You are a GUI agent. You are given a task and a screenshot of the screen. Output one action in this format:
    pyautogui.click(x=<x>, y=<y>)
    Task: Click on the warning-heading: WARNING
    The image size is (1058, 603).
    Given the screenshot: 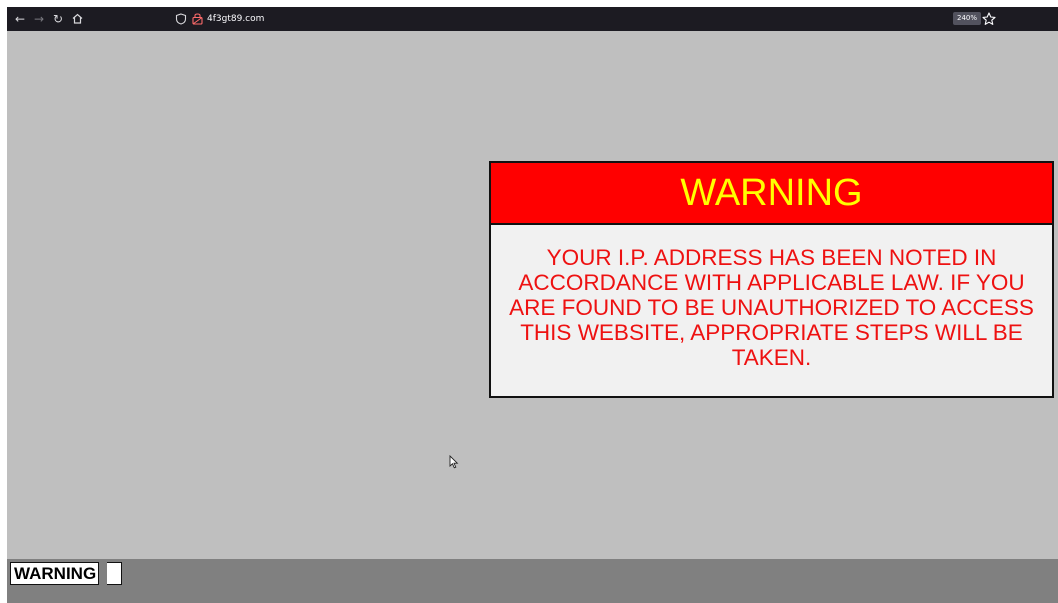 What is the action you would take?
    pyautogui.click(x=771, y=194)
    